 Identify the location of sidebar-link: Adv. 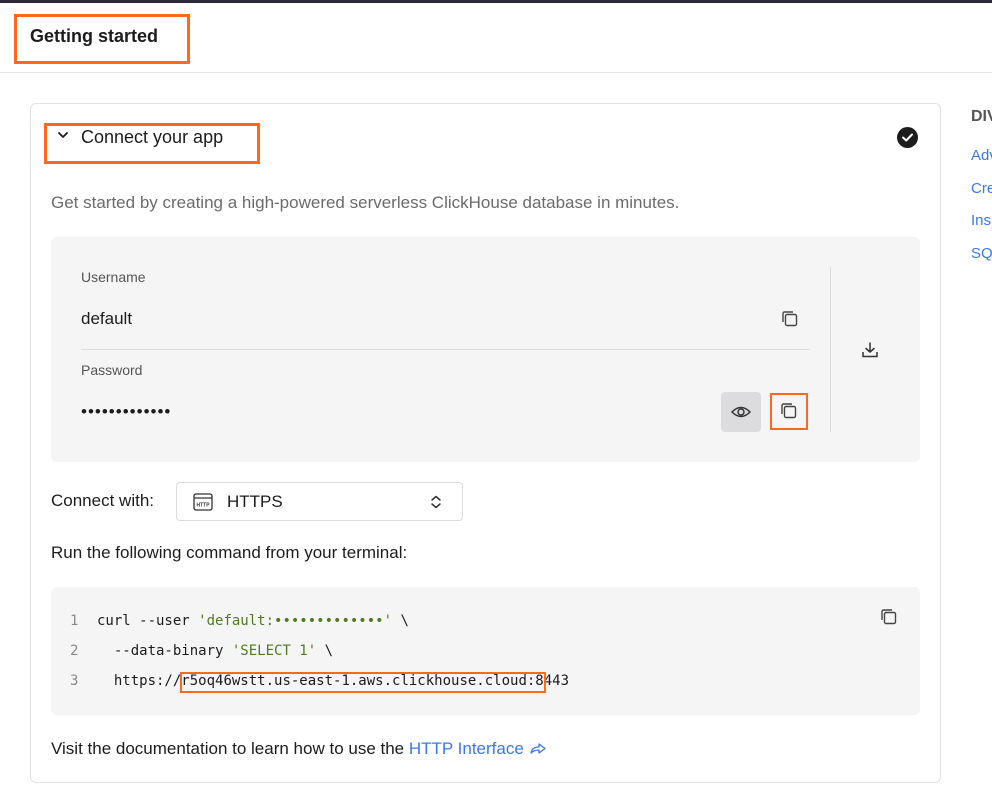
(981, 155).